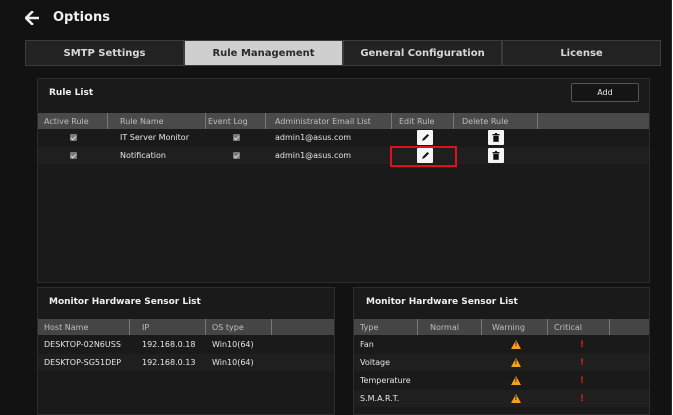  What do you see at coordinates (335, 19) in the screenshot?
I see `header: Options` at bounding box center [335, 19].